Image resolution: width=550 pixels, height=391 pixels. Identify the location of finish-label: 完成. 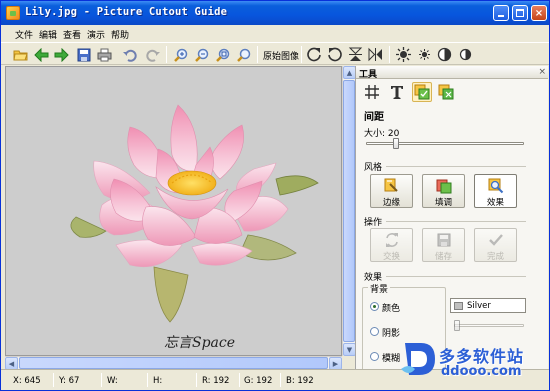
(495, 257).